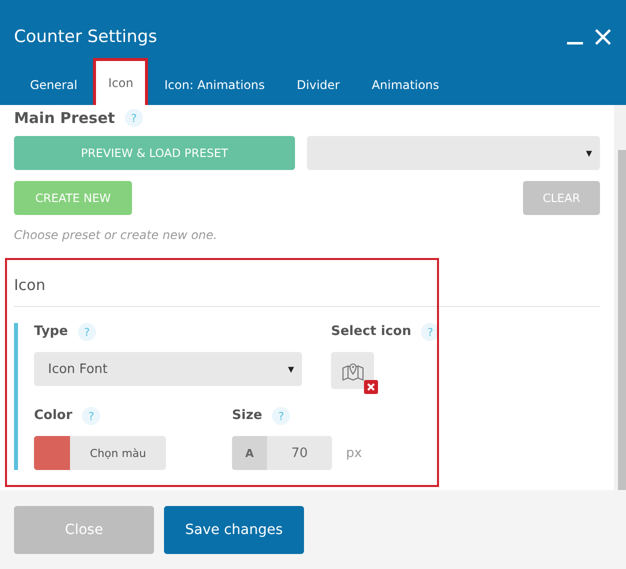 The width and height of the screenshot is (626, 569). I want to click on tab: General, so click(54, 85).